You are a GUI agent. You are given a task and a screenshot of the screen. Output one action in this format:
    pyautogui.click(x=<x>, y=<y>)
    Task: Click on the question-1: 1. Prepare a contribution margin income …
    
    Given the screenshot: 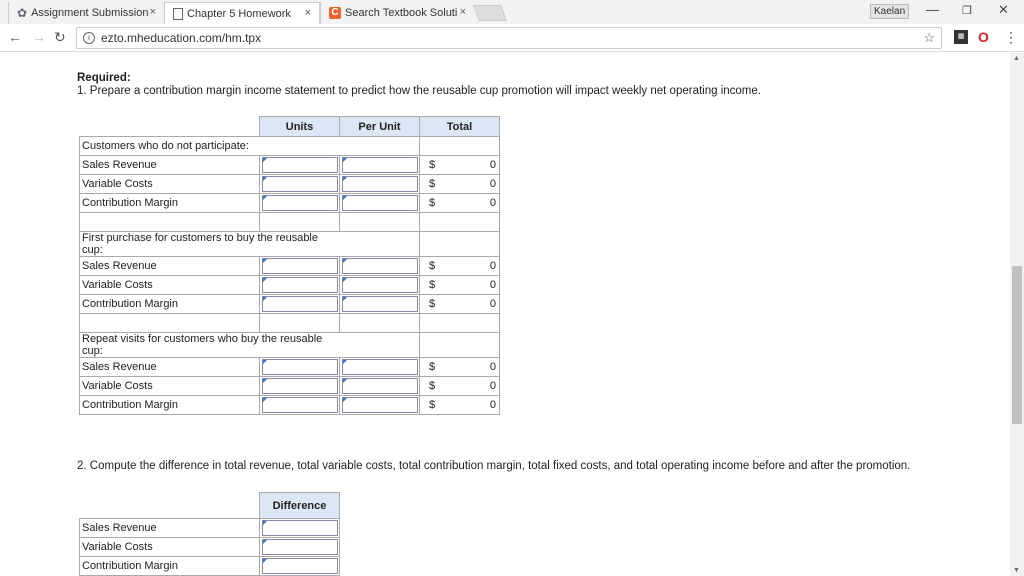 What is the action you would take?
    pyautogui.click(x=419, y=91)
    